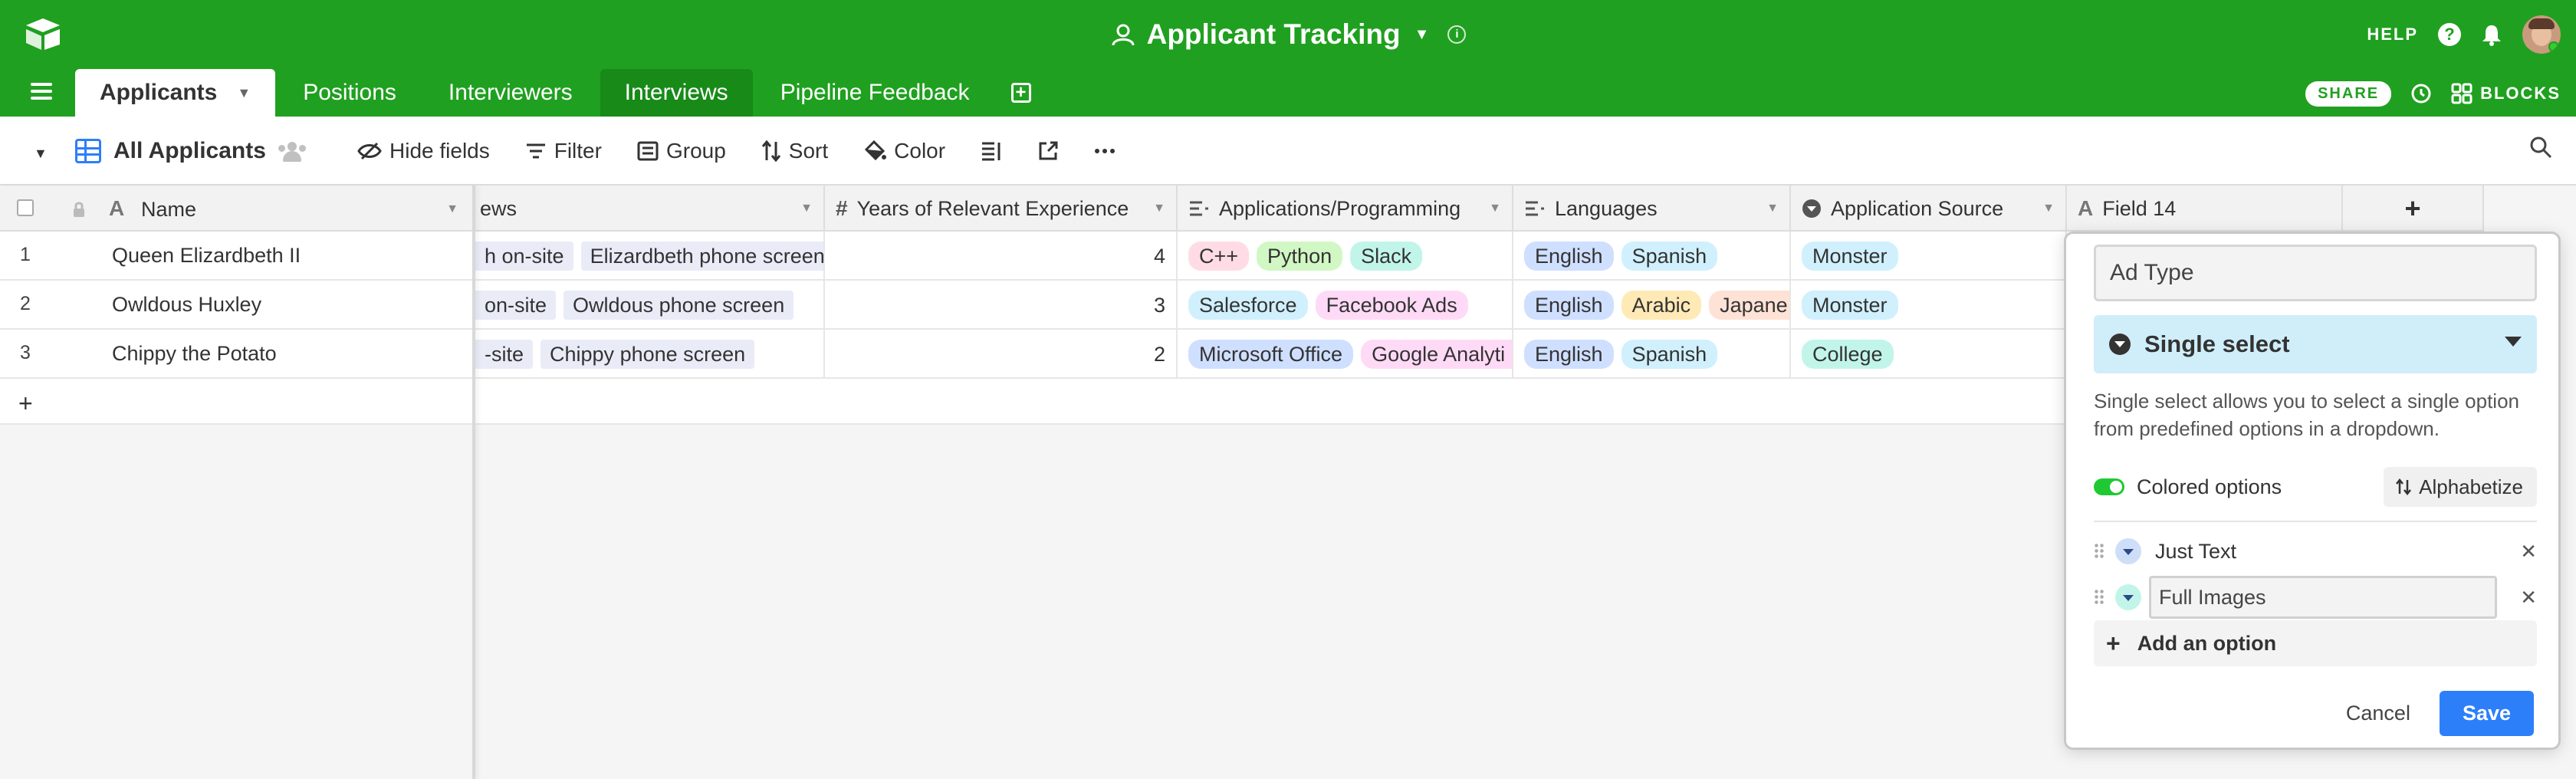 The width and height of the screenshot is (2576, 779). I want to click on field-name-input: Ad Type, so click(2316, 273).